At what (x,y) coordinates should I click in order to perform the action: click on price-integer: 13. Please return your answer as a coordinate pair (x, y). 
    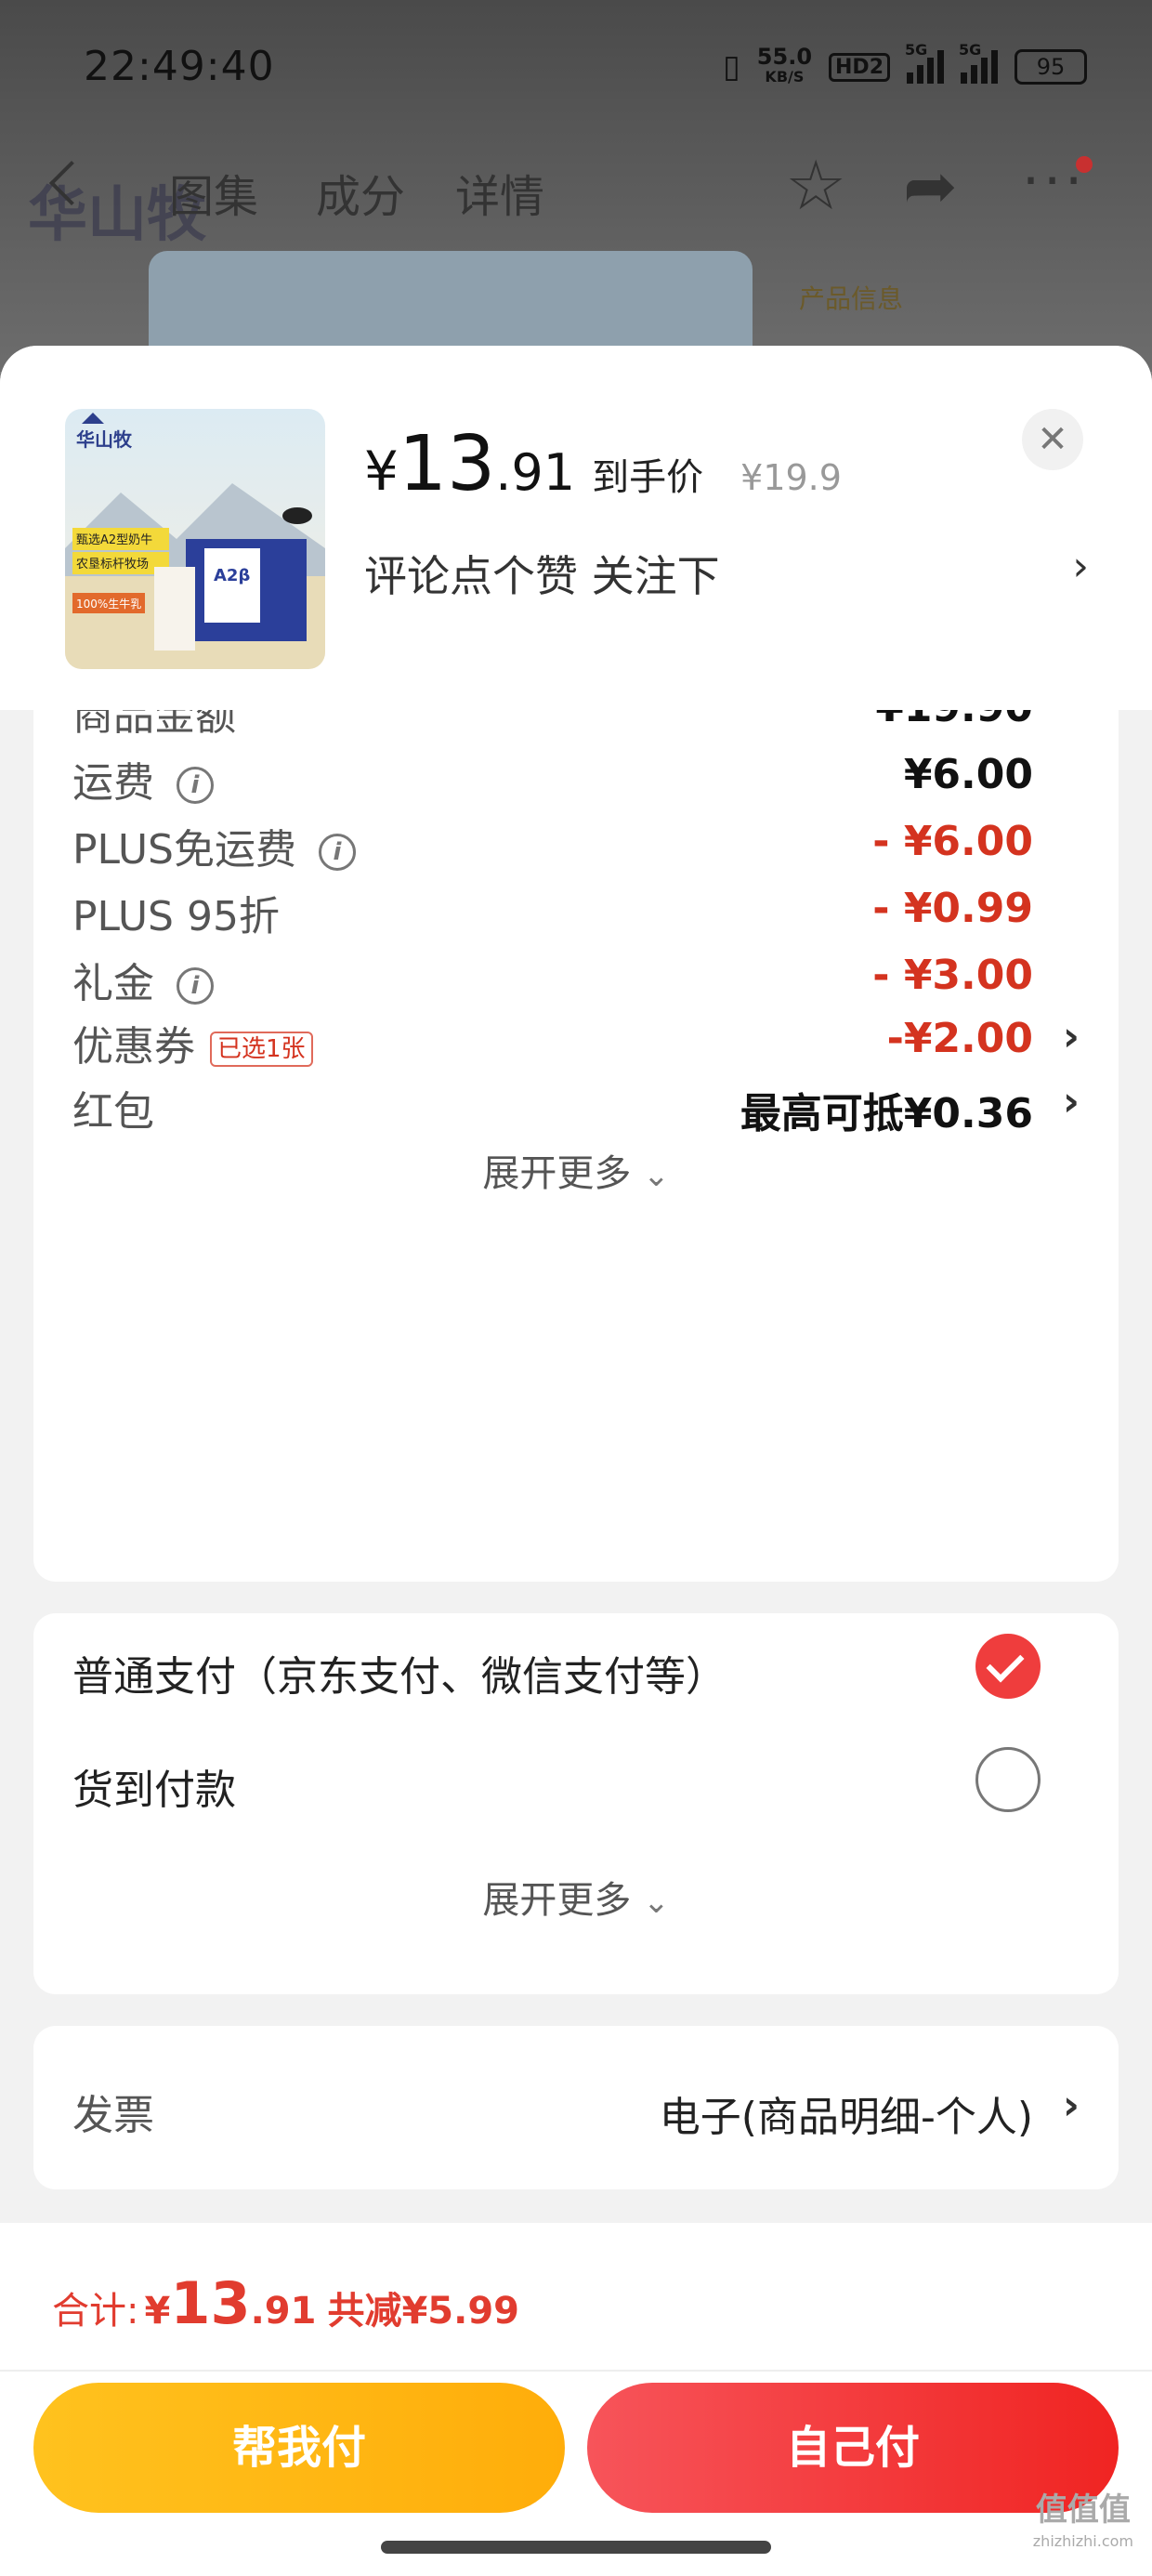
    Looking at the image, I should click on (447, 464).